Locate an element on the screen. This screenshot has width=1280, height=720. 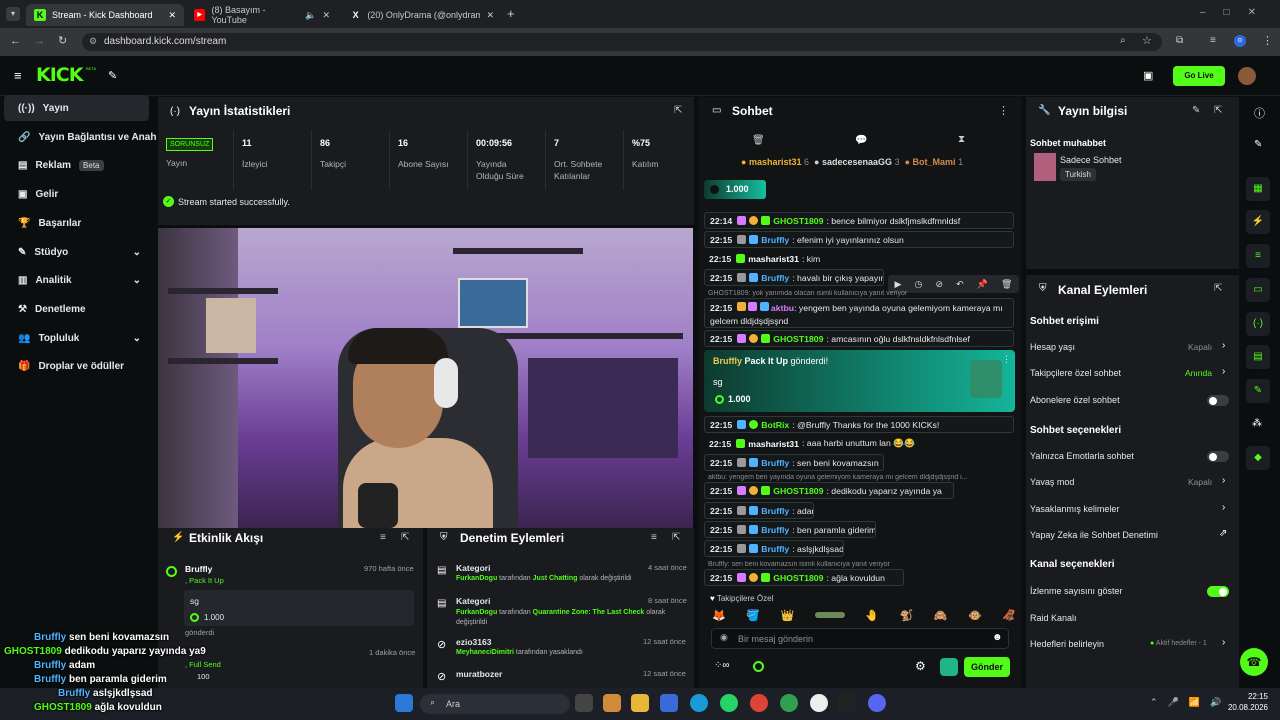
chat-message: 22:15 masharist31: kim is located at coordinates (859, 258).